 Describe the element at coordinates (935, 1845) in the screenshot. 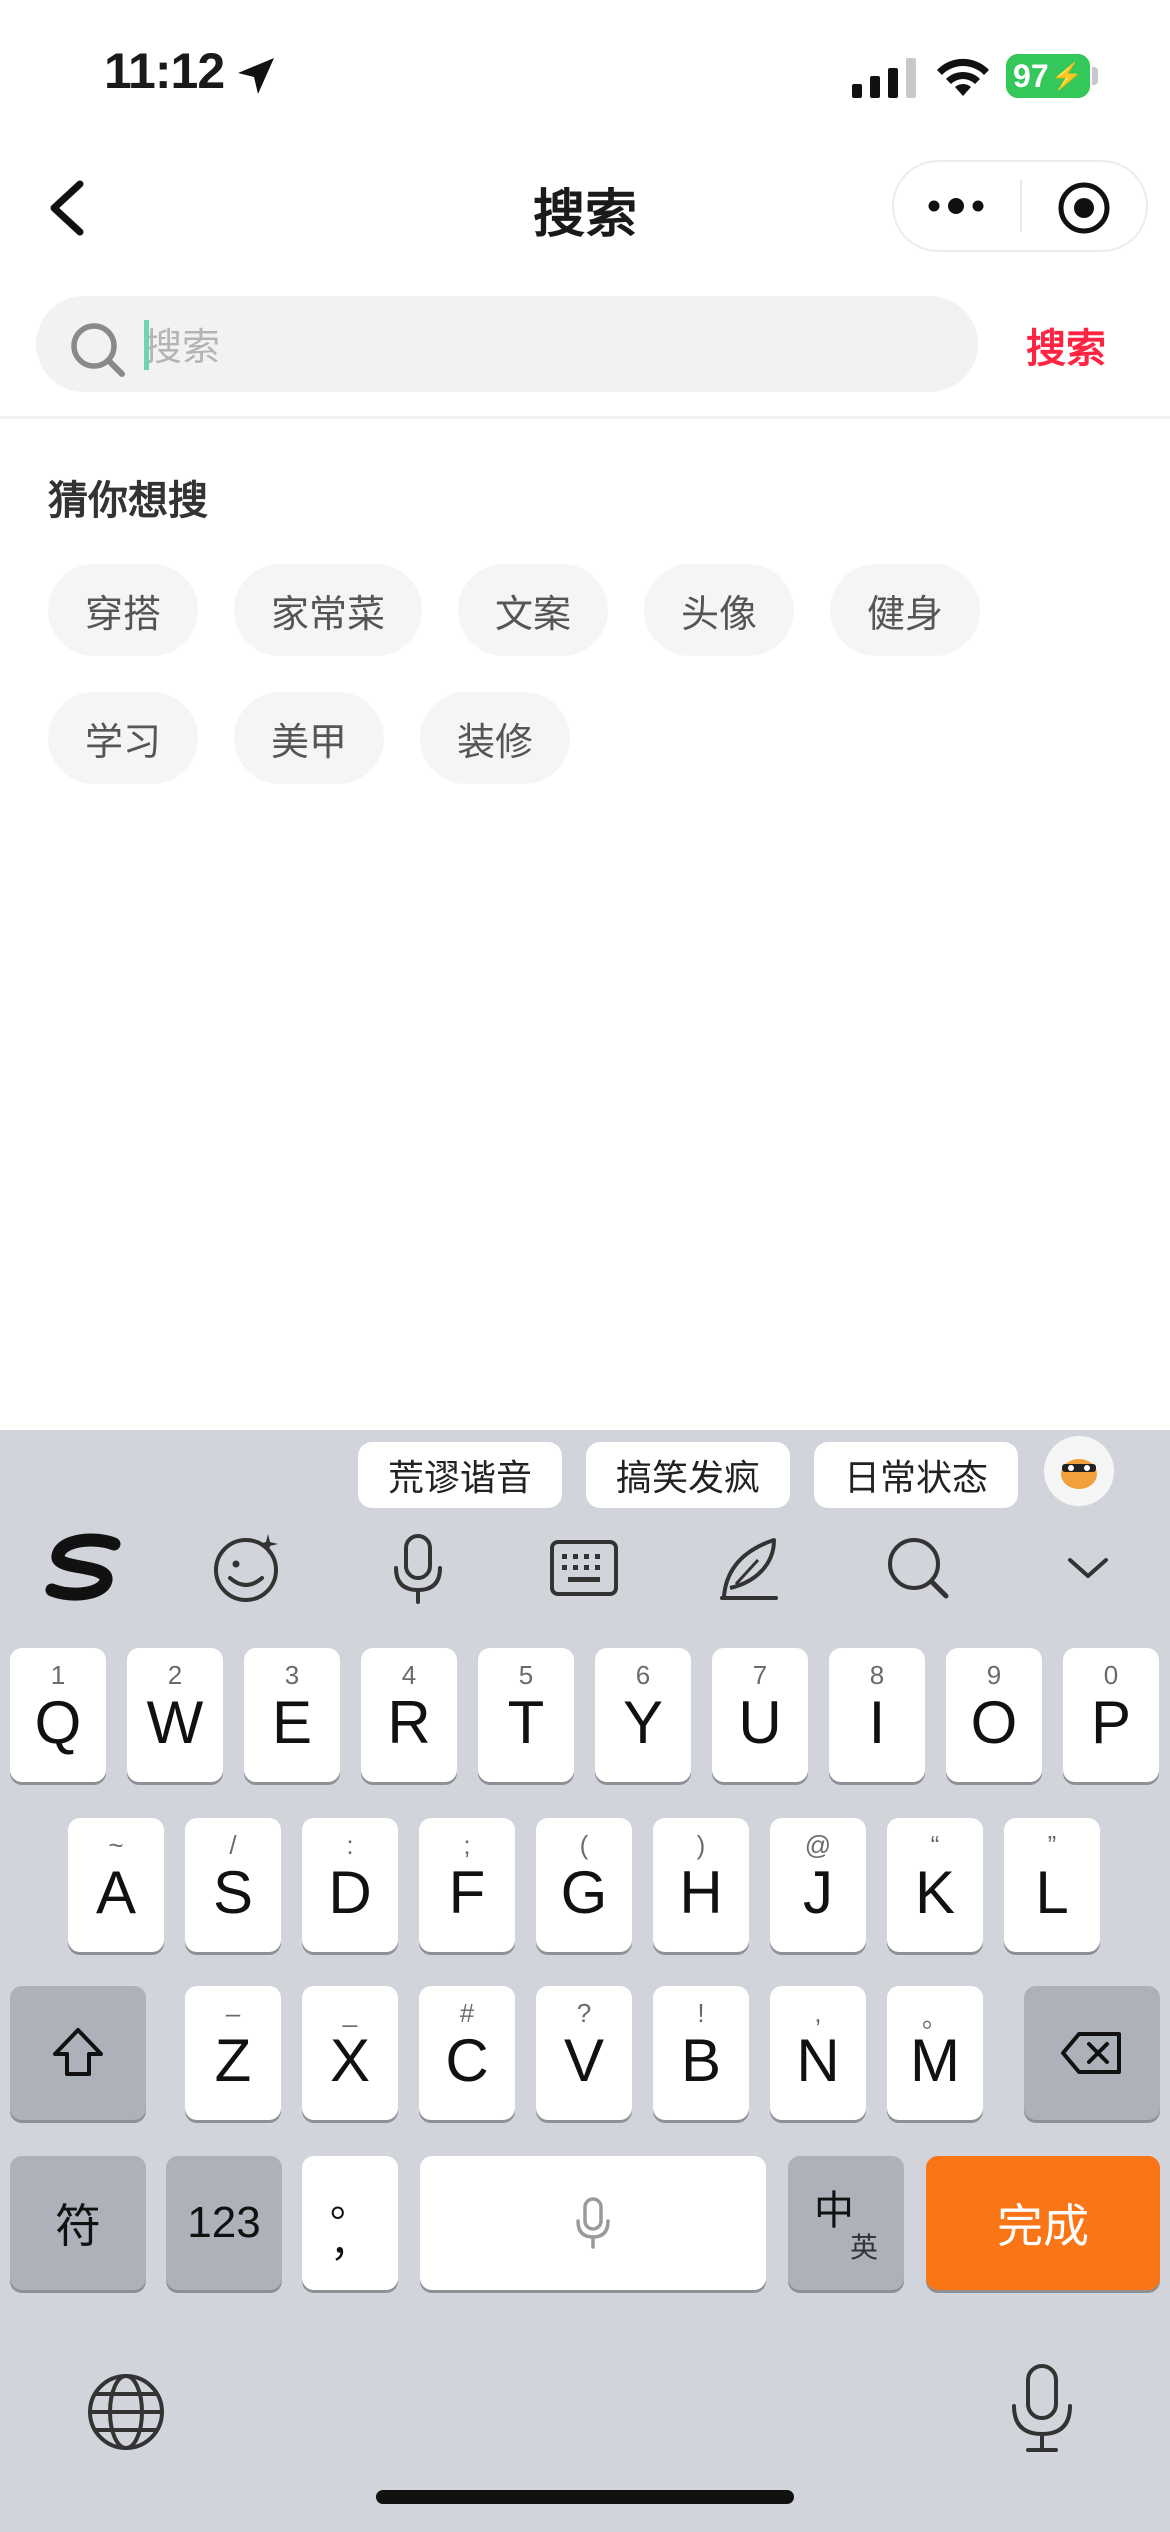

I see `key-hint: “` at that location.